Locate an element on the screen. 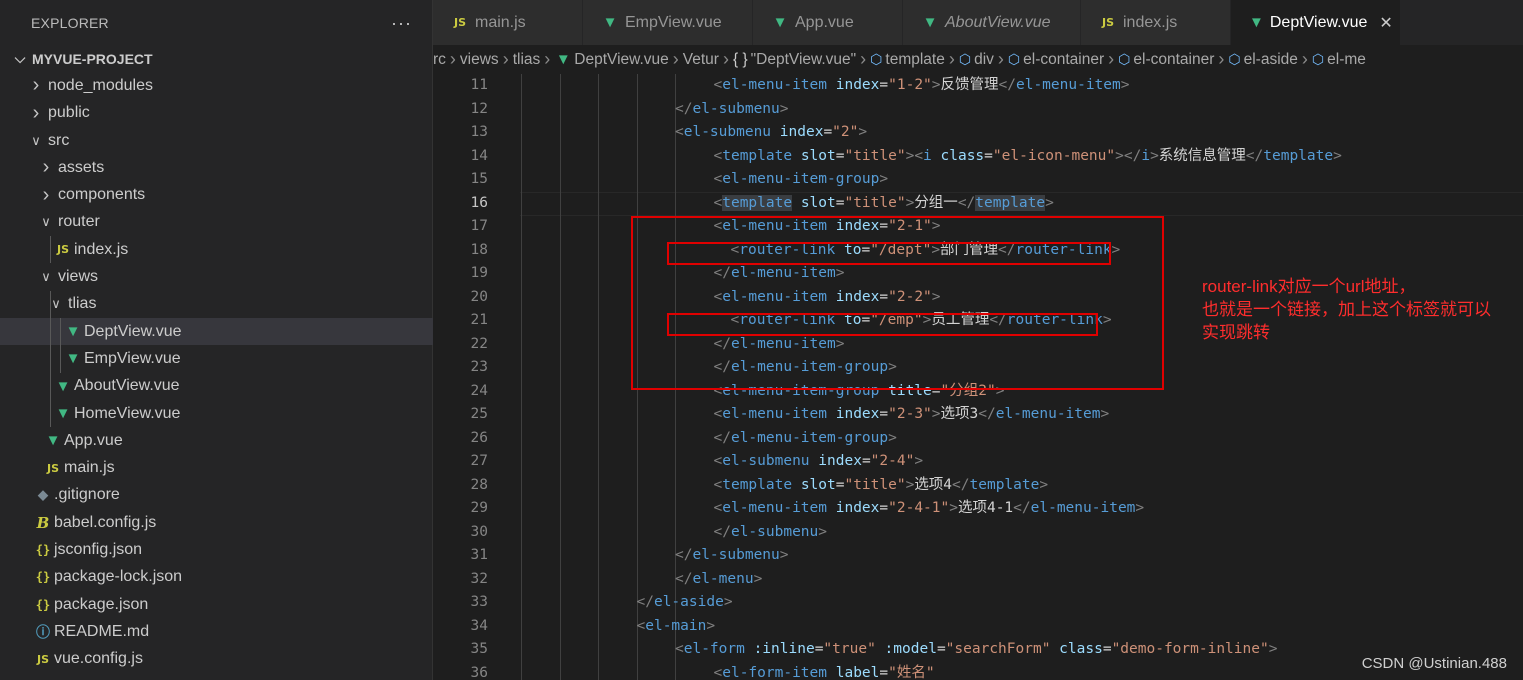 The image size is (1523, 680). breadcrumb-item: rc is located at coordinates (439, 60).